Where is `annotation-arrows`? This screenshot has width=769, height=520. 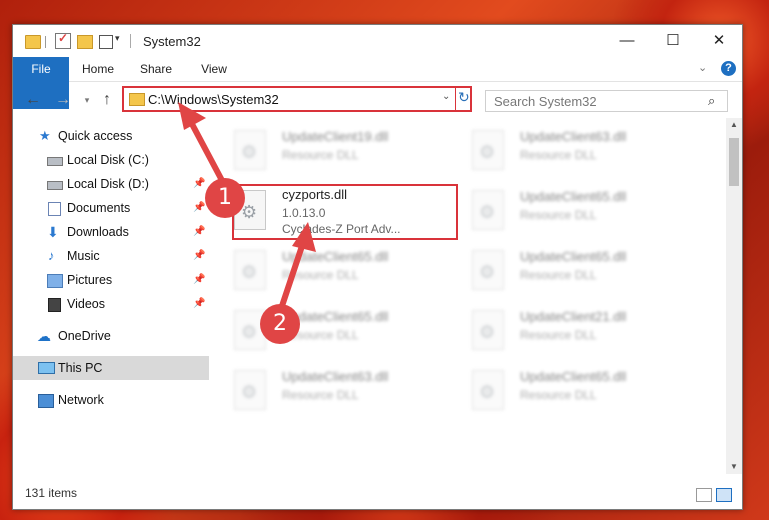 annotation-arrows is located at coordinates (247, 205).